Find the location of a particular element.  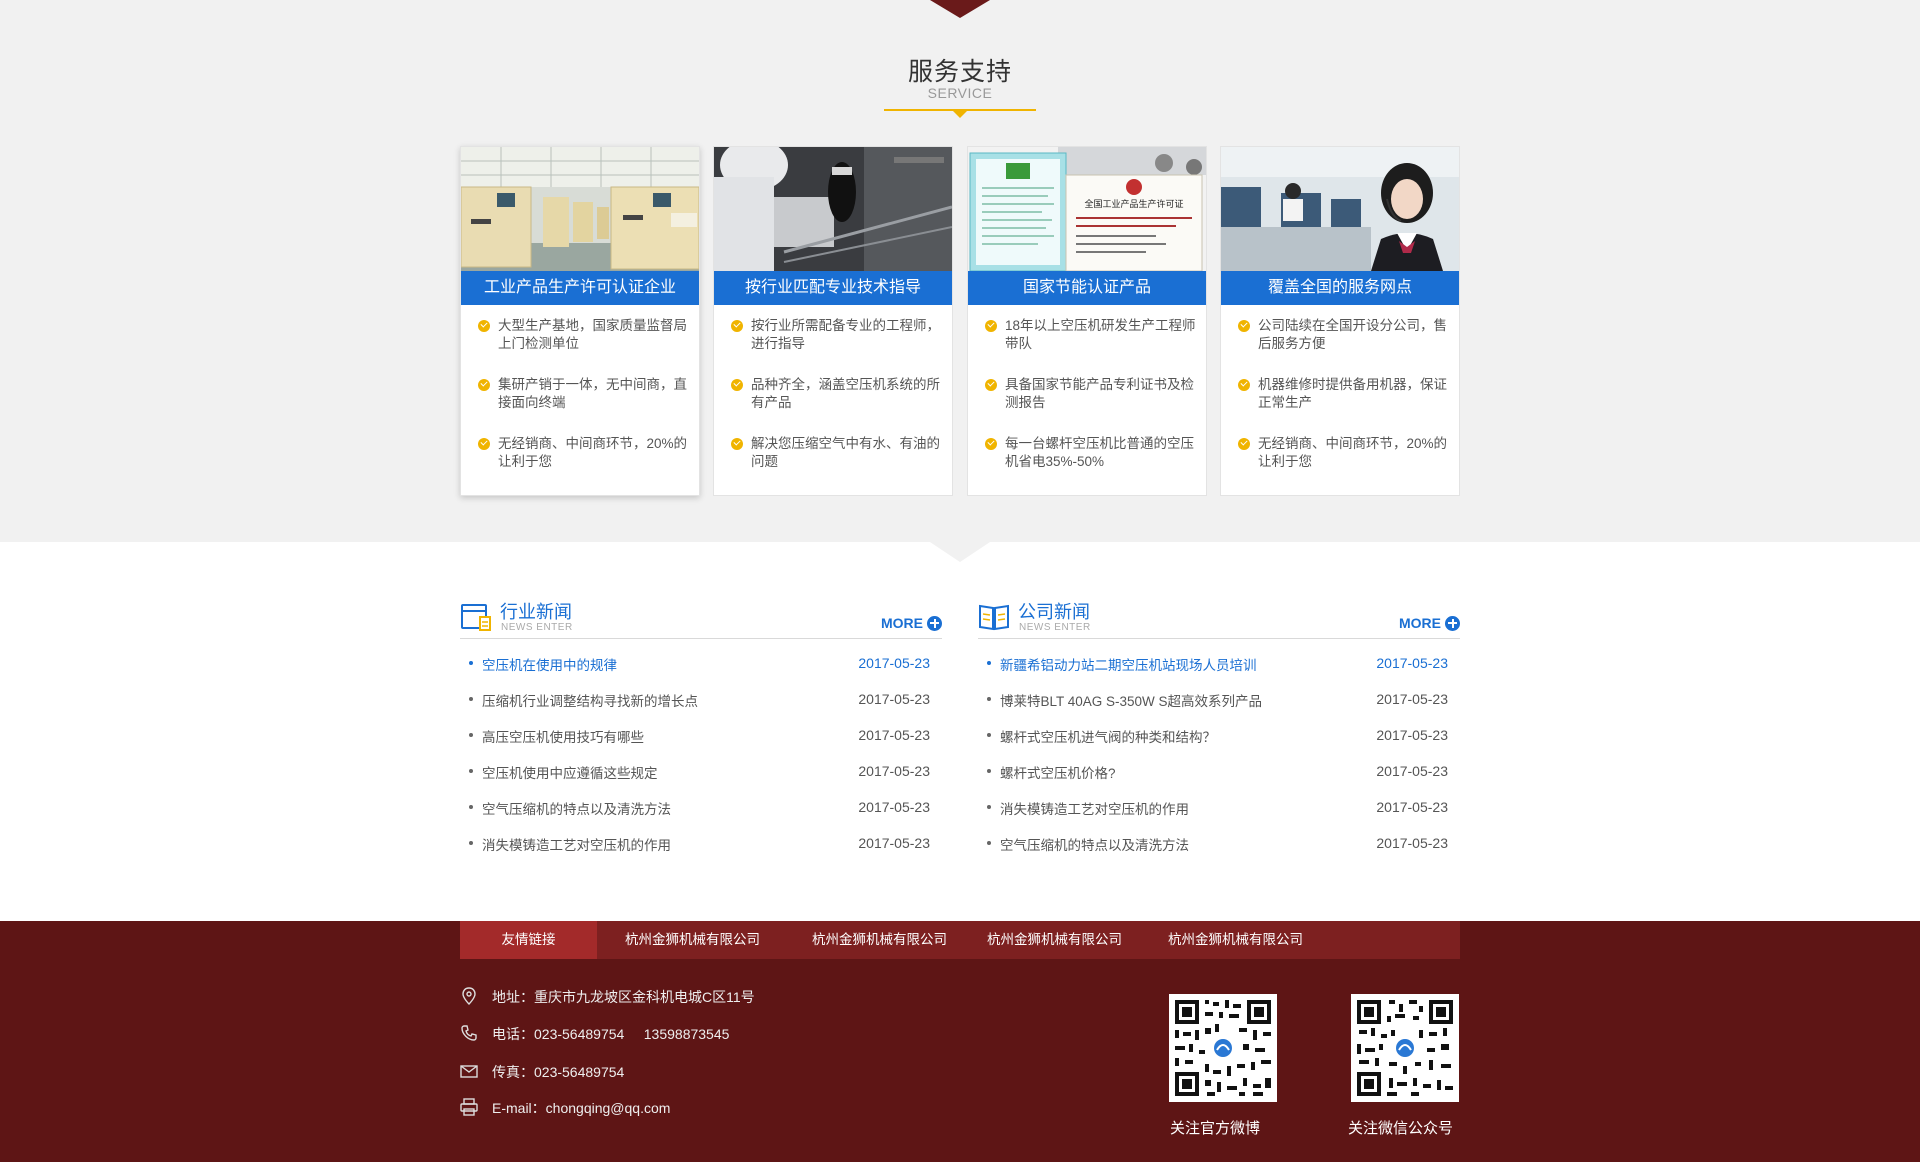

news-item-title: 空压机使用中应遵循这些规定 is located at coordinates (570, 772).